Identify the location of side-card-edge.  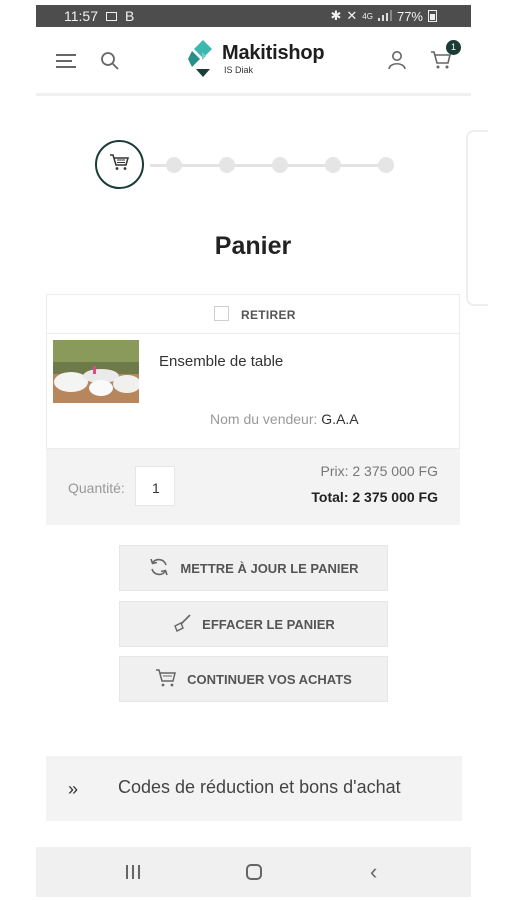
(477, 218).